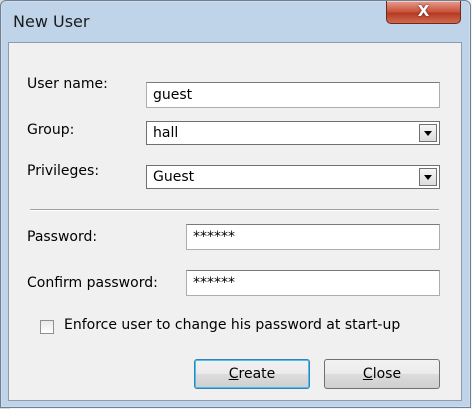 This screenshot has width=472, height=409. What do you see at coordinates (174, 177) in the screenshot?
I see `privileges-selected-value: Guest` at bounding box center [174, 177].